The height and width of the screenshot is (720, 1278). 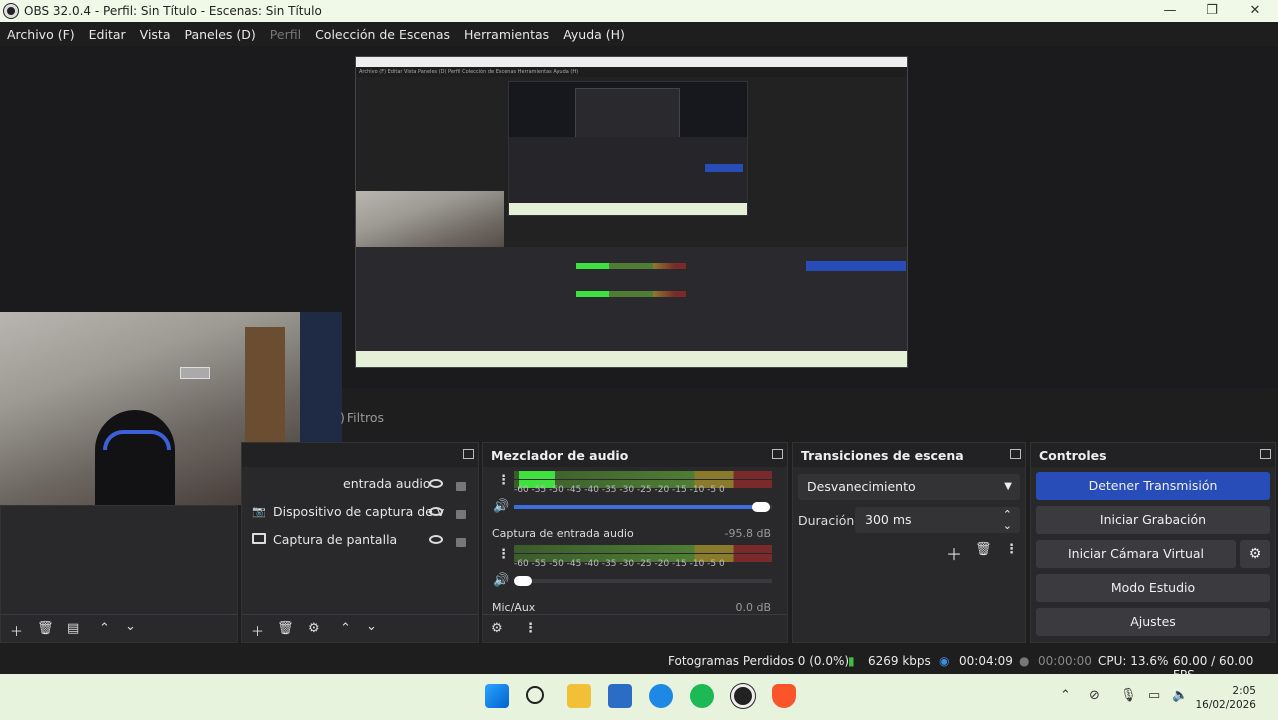 I want to click on transition-menu-icon: ⋮, so click(x=1011, y=549).